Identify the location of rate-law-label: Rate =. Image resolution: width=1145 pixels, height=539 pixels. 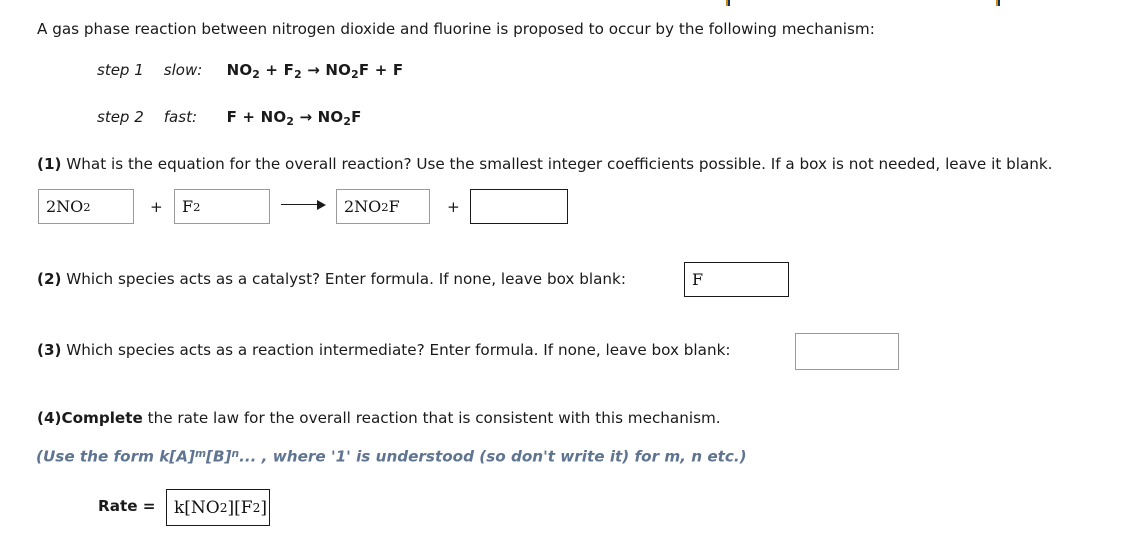
(127, 506).